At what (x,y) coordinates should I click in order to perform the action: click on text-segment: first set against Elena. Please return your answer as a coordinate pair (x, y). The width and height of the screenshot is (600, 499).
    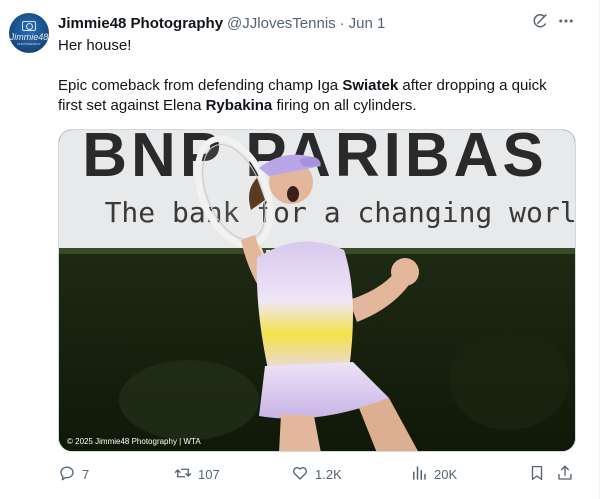
    Looking at the image, I should click on (132, 105).